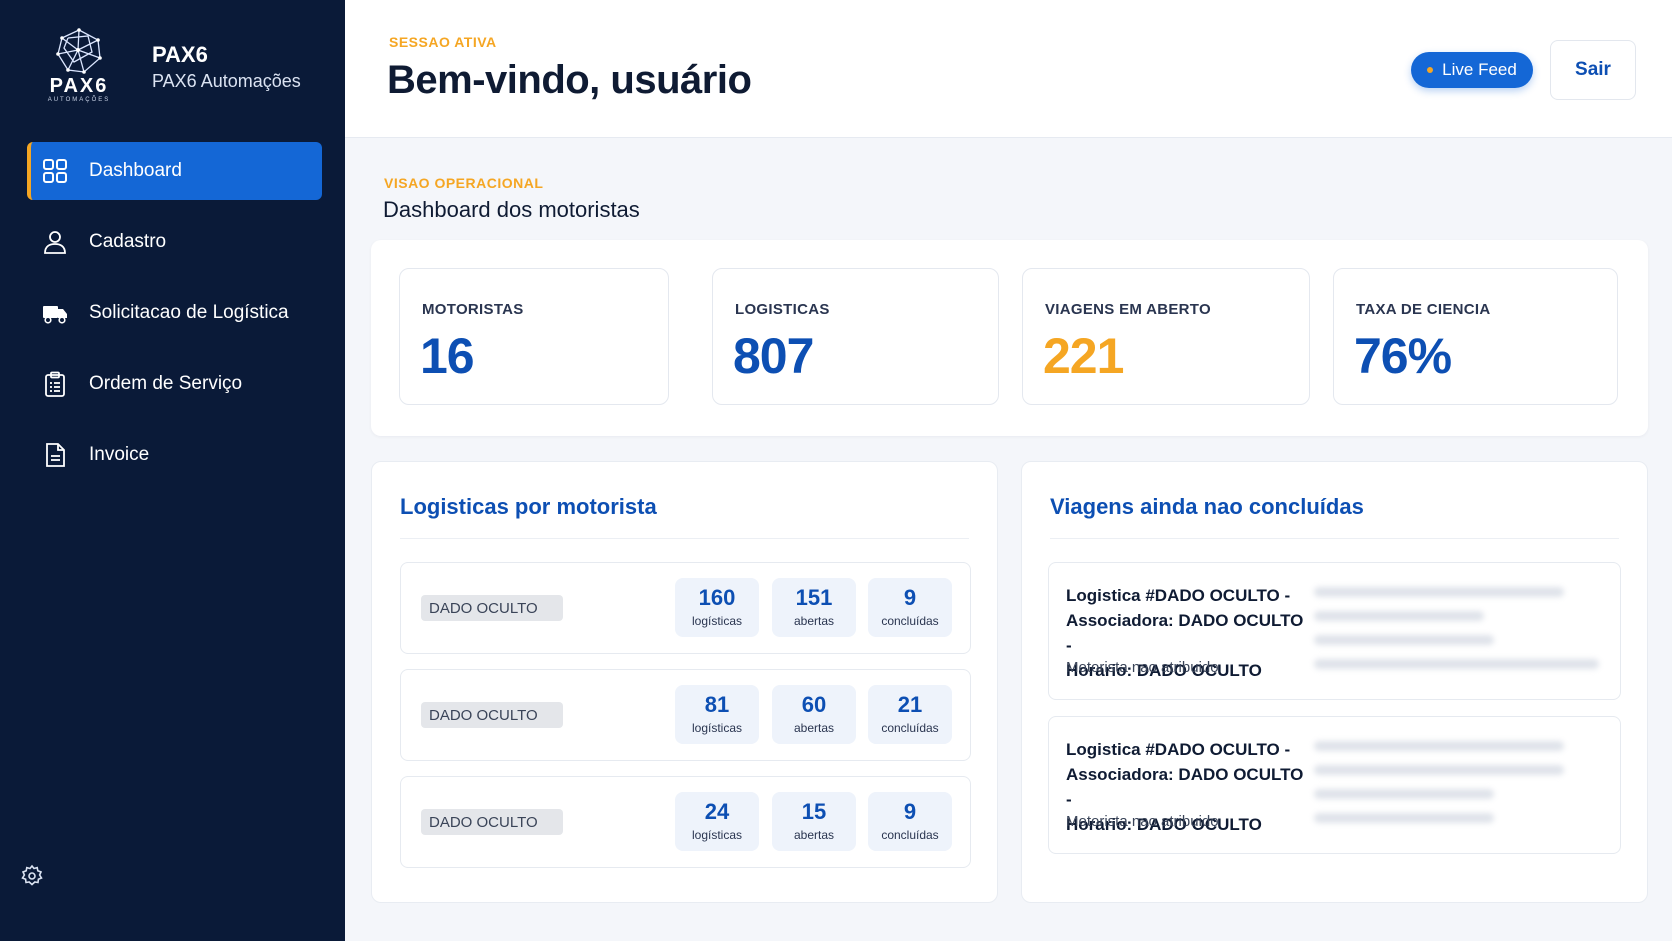  Describe the element at coordinates (814, 811) in the screenshot. I see `count-value: 15` at that location.